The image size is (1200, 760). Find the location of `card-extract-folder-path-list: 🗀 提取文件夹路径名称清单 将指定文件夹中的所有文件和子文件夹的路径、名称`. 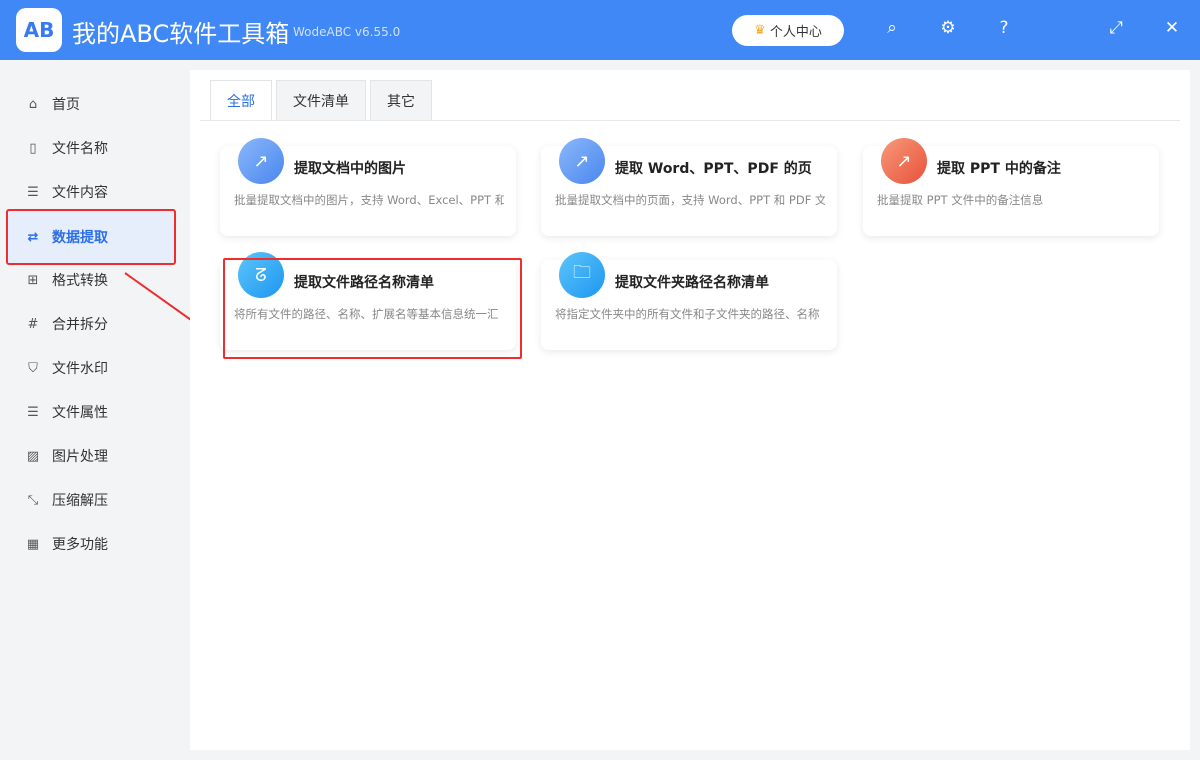

card-extract-folder-path-list: 🗀 提取文件夹路径名称清单 将指定文件夹中的所有文件和子文件夹的路径、名称 is located at coordinates (689, 301).